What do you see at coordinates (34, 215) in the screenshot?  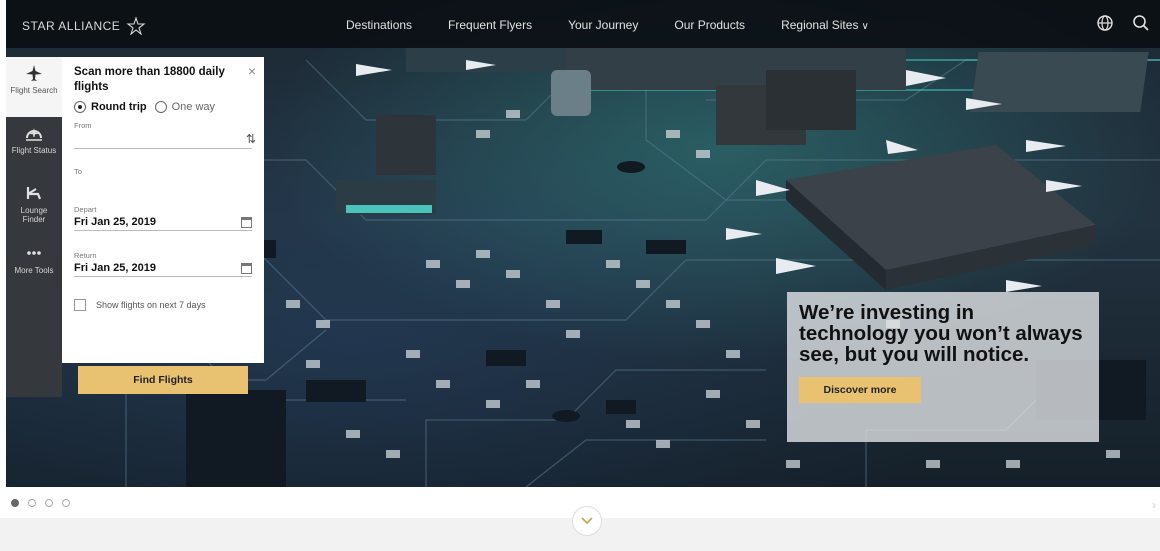 I see `tab-lounge-finder-label: Lounge Finder` at bounding box center [34, 215].